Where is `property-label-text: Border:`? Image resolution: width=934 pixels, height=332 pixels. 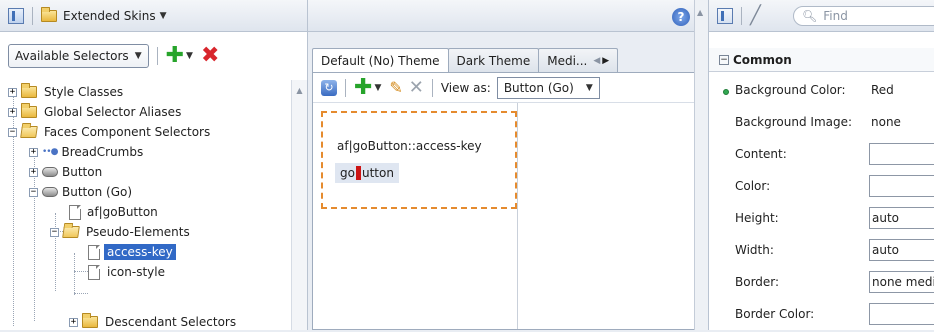
property-label-text: Border: is located at coordinates (757, 282).